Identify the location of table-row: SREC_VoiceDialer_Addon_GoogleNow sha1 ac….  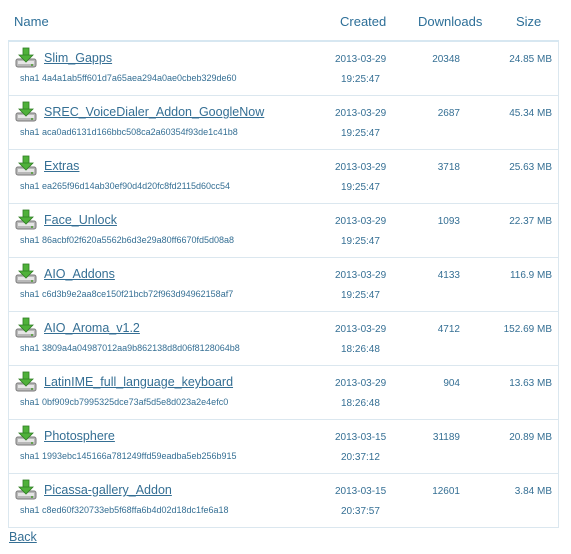
(283, 123).